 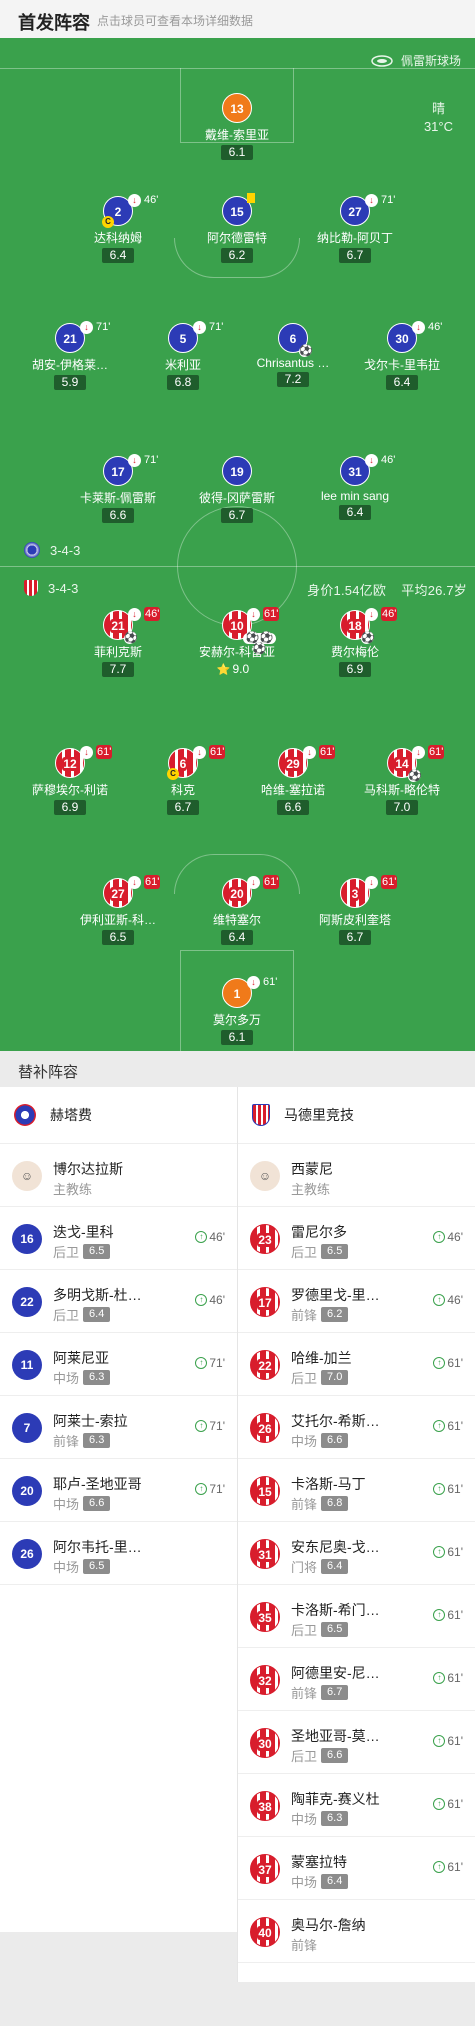 What do you see at coordinates (293, 764) in the screenshot?
I see `player-number: 29` at bounding box center [293, 764].